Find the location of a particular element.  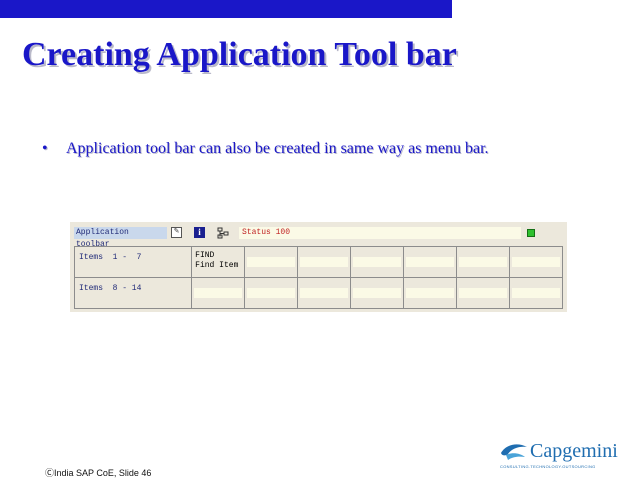

slide-footer: ⒸIndia SAP CoE, Slide 46 is located at coordinates (98, 473).